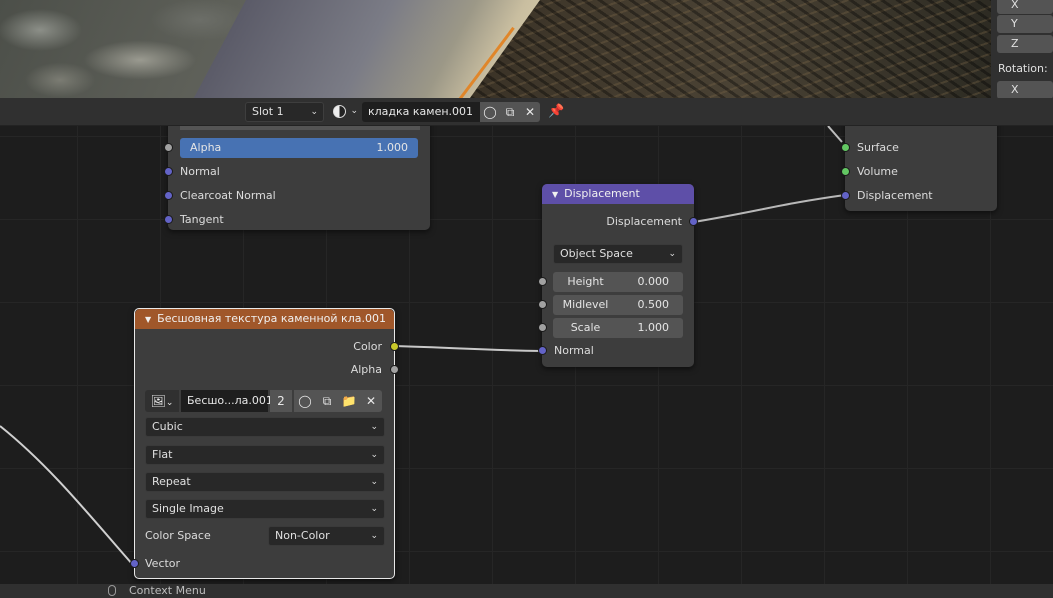  Describe the element at coordinates (845, 171) in the screenshot. I see `volume-socket` at that location.